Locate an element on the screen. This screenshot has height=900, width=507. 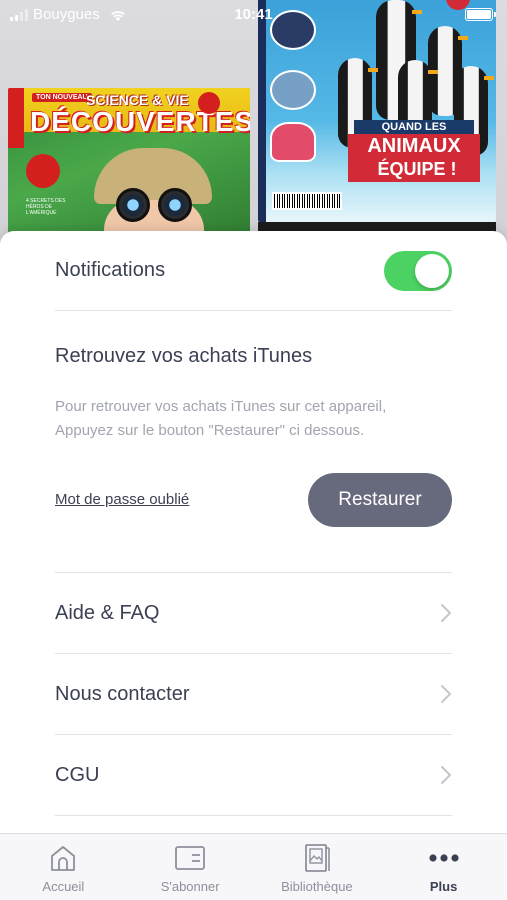
cover-side-tag is located at coordinates (16, 118).